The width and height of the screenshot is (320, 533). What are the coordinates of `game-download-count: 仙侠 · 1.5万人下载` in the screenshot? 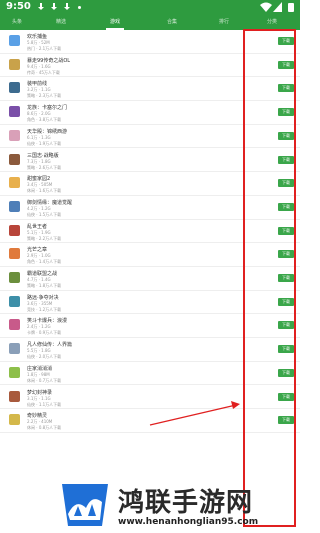 It's located at (44, 214).